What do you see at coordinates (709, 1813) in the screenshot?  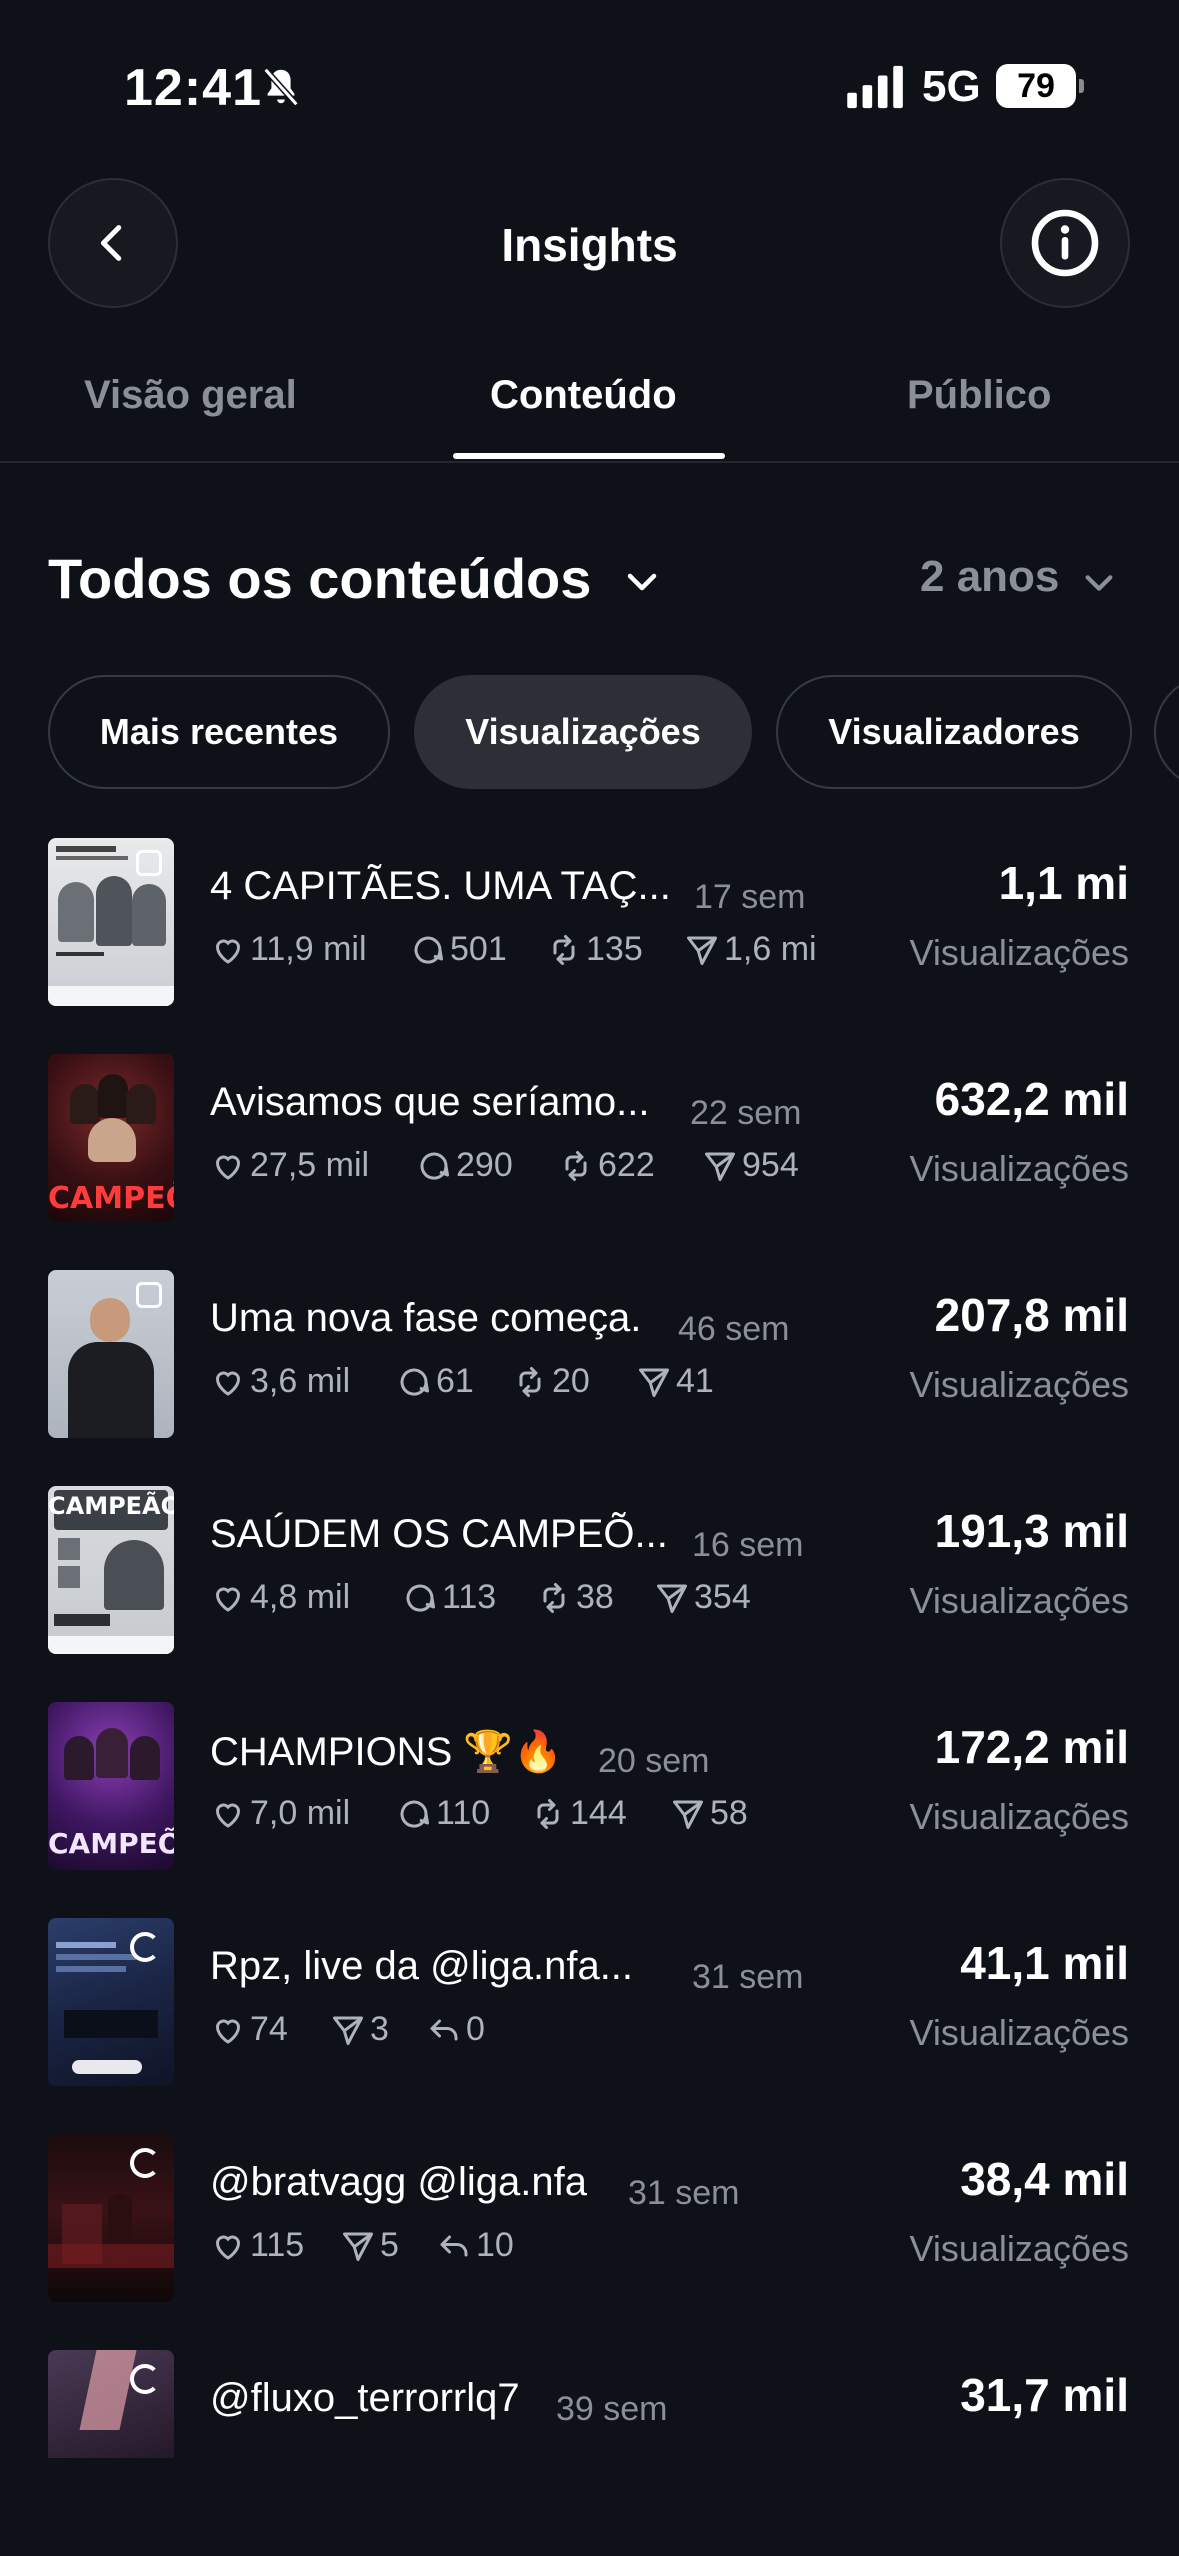 I see `shares-stat: 58` at bounding box center [709, 1813].